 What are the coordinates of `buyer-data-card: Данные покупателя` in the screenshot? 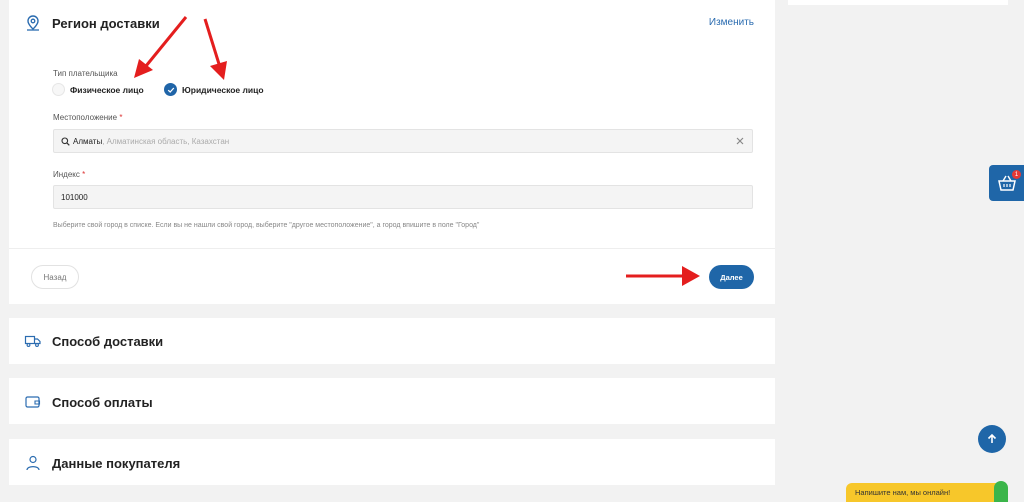 It's located at (392, 462).